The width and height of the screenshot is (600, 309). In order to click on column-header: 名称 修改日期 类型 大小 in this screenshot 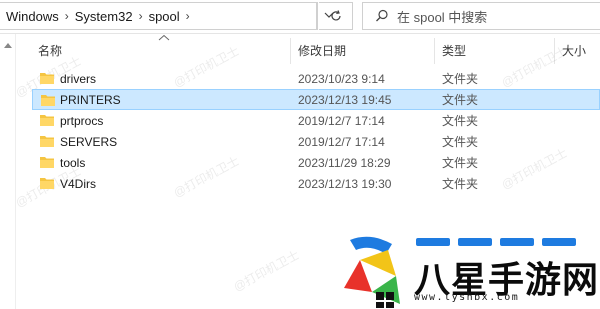, I will do `click(308, 50)`.